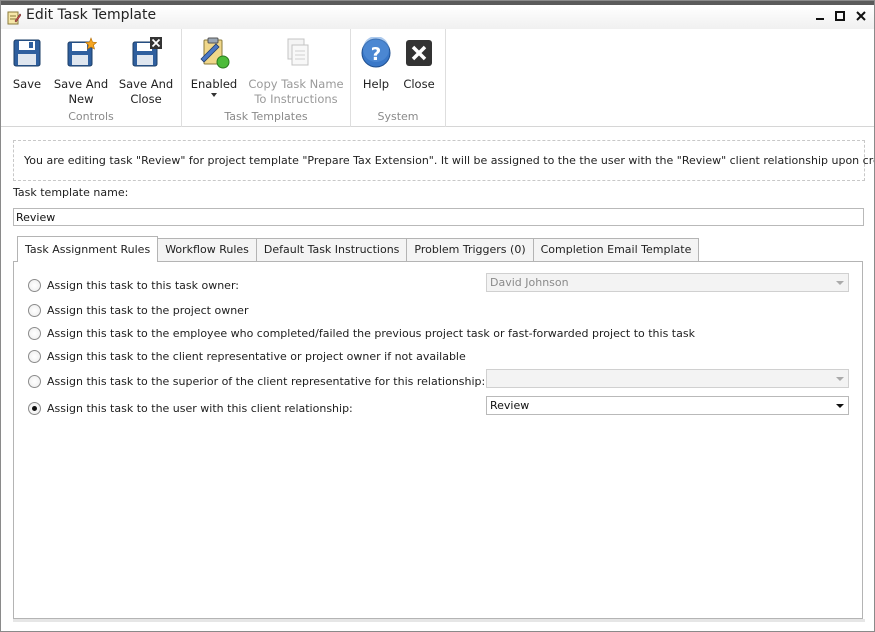 This screenshot has height=632, width=875. Describe the element at coordinates (88, 249) in the screenshot. I see `tab-task-assignment-rules: Task Assignment Rules` at that location.